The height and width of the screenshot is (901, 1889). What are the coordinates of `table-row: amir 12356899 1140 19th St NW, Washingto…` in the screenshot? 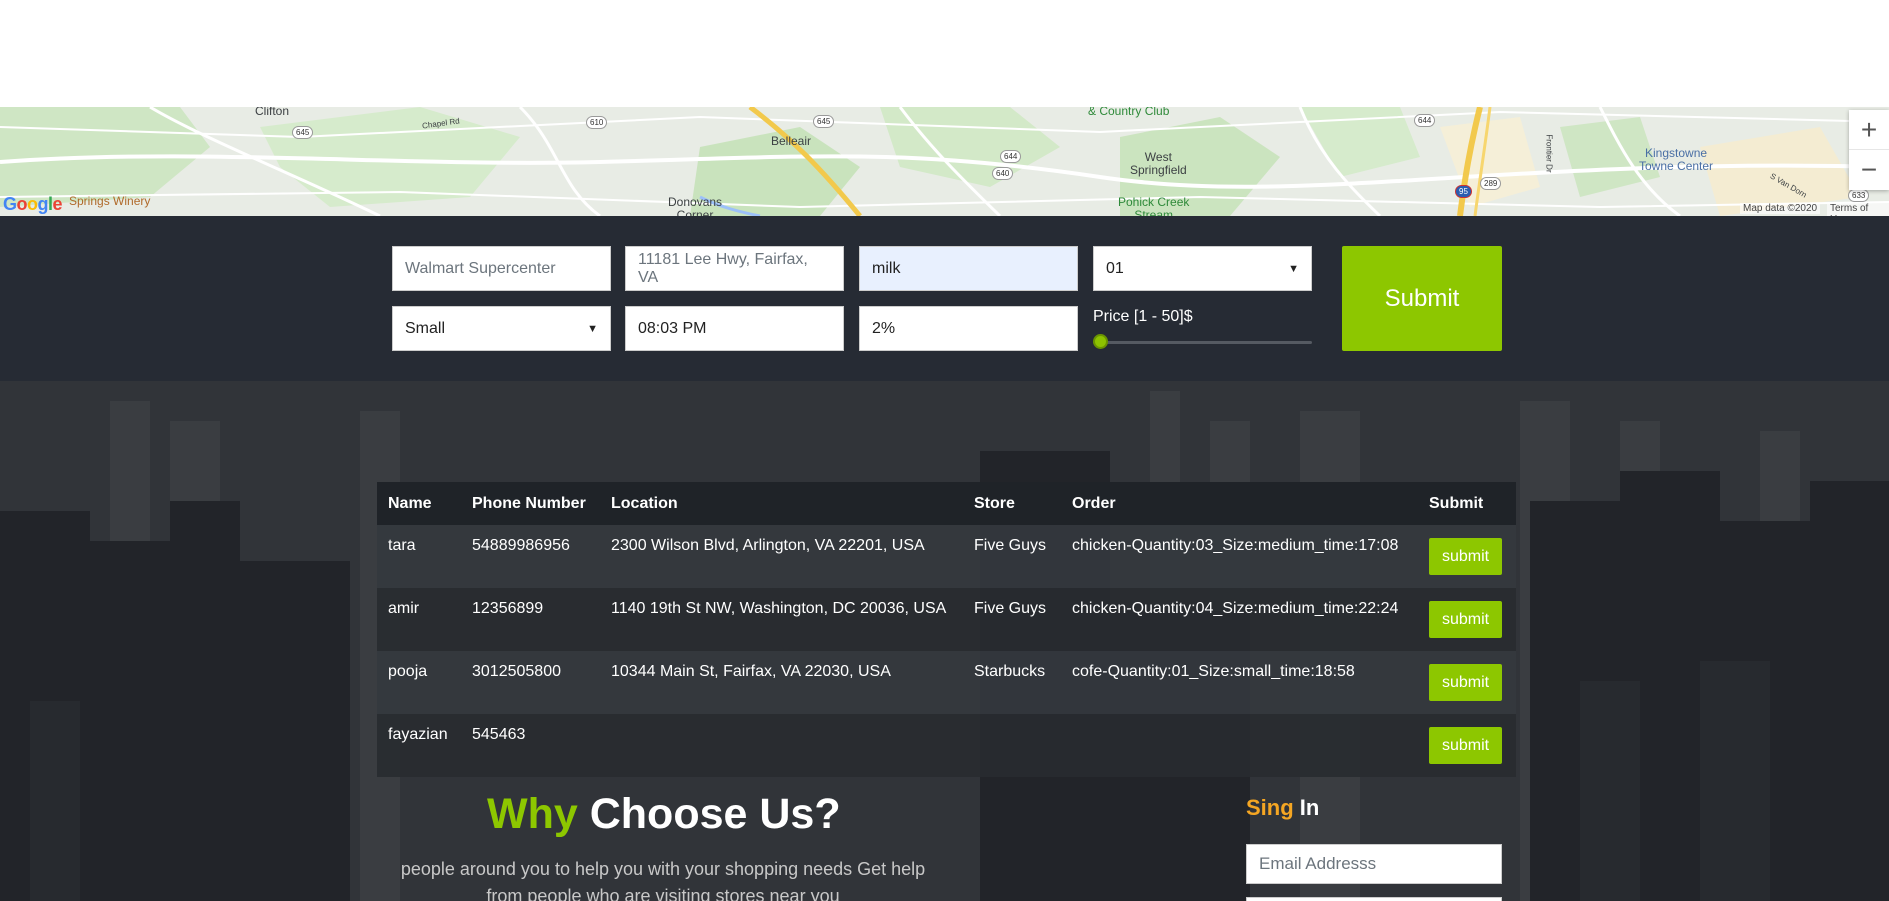 It's located at (946, 619).